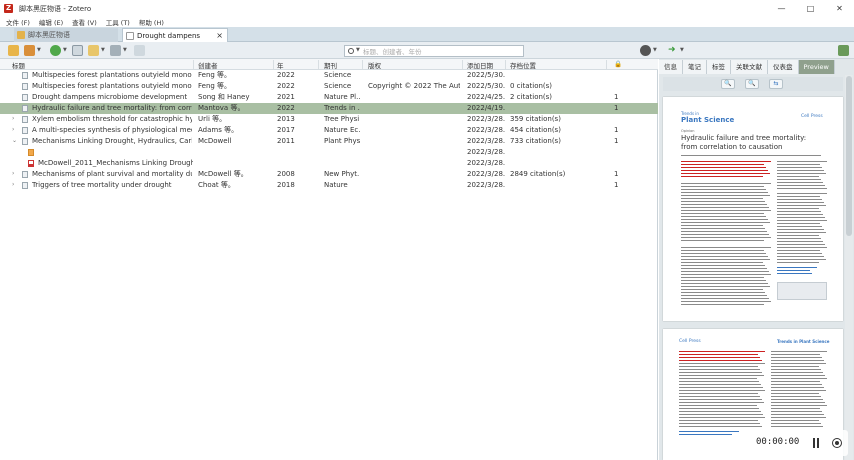 The height and width of the screenshot is (460, 854). What do you see at coordinates (115, 50) in the screenshot?
I see `attachment-icon` at bounding box center [115, 50].